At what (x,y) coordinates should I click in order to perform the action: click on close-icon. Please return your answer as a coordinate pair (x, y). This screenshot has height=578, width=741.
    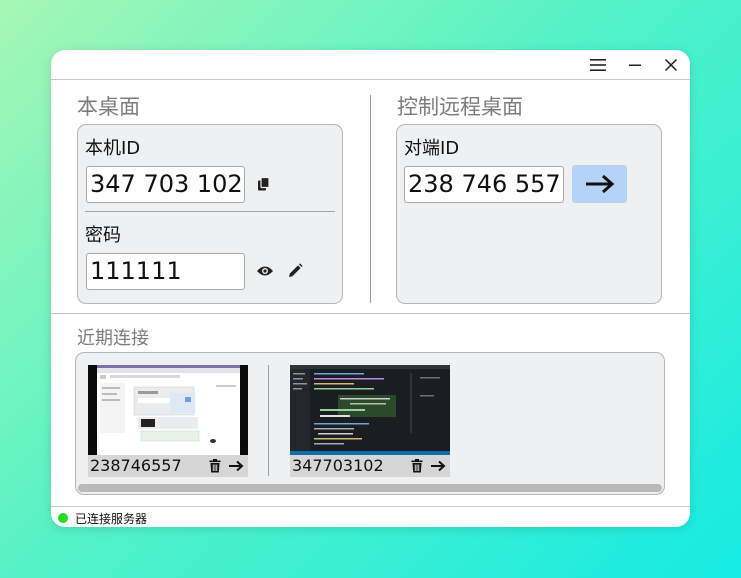
    Looking at the image, I should click on (671, 65).